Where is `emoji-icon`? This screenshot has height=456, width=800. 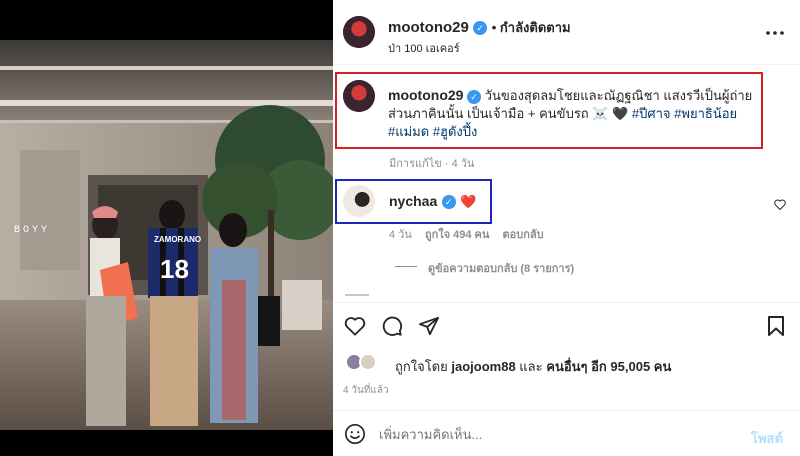
emoji-icon is located at coordinates (355, 434).